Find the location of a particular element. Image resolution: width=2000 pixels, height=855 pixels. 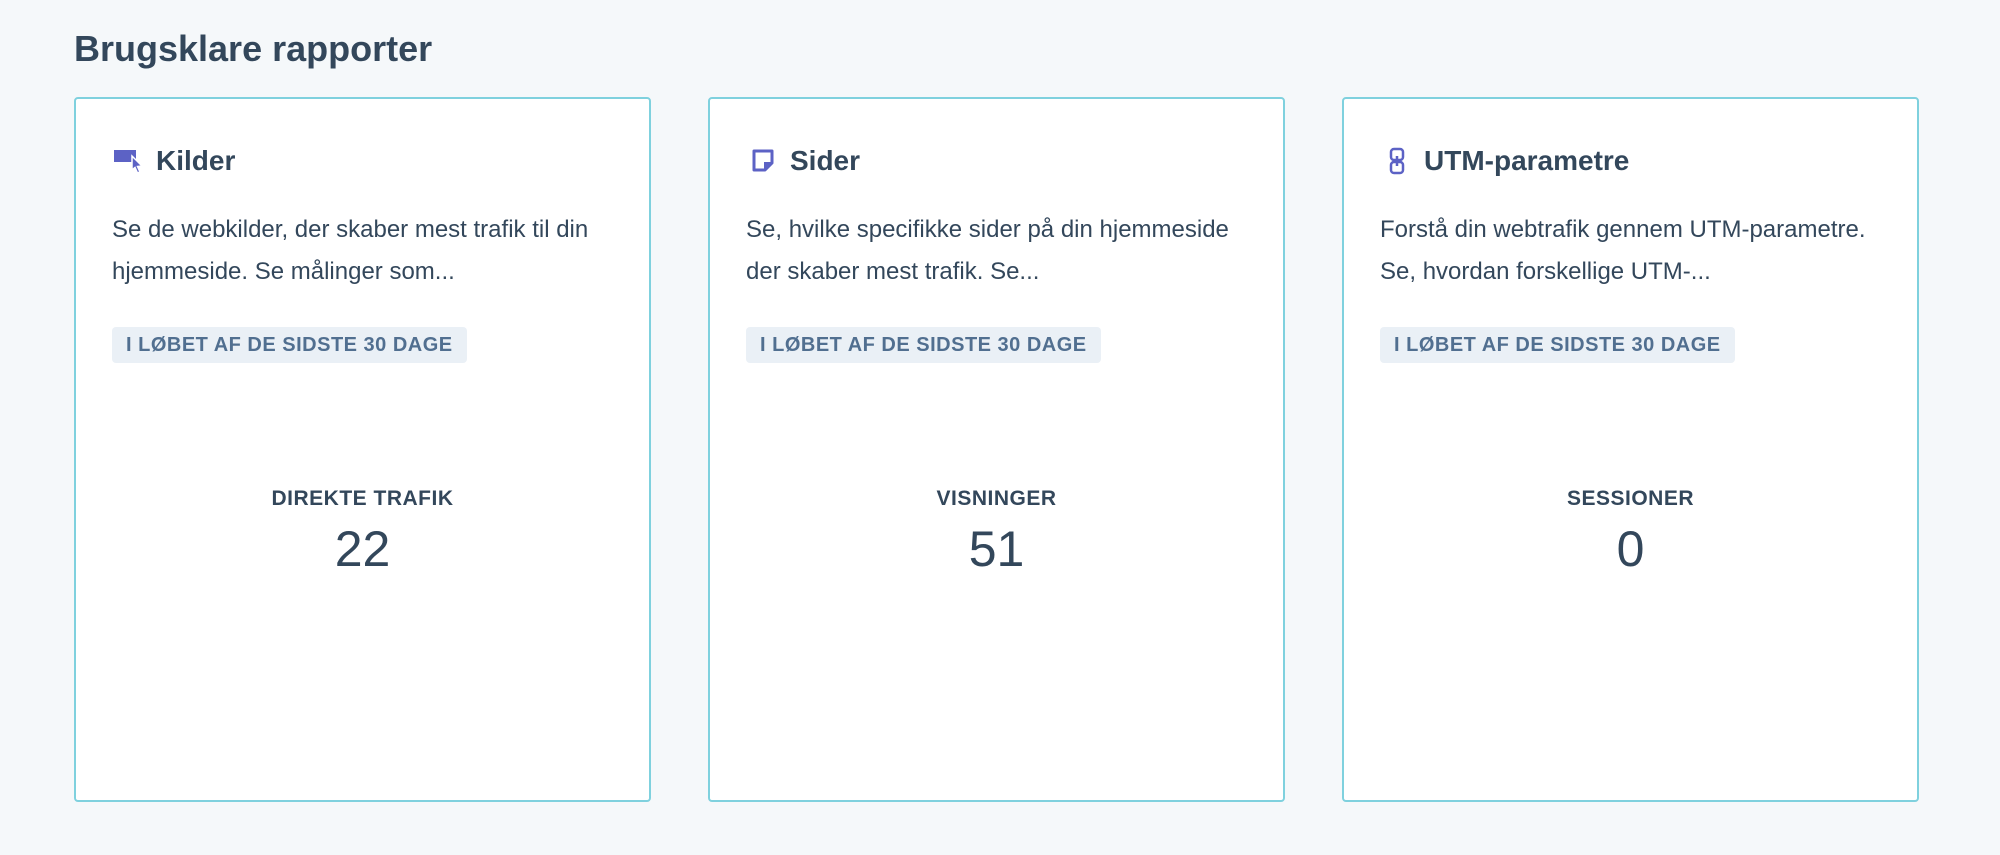

card-title: Sider is located at coordinates (825, 160).